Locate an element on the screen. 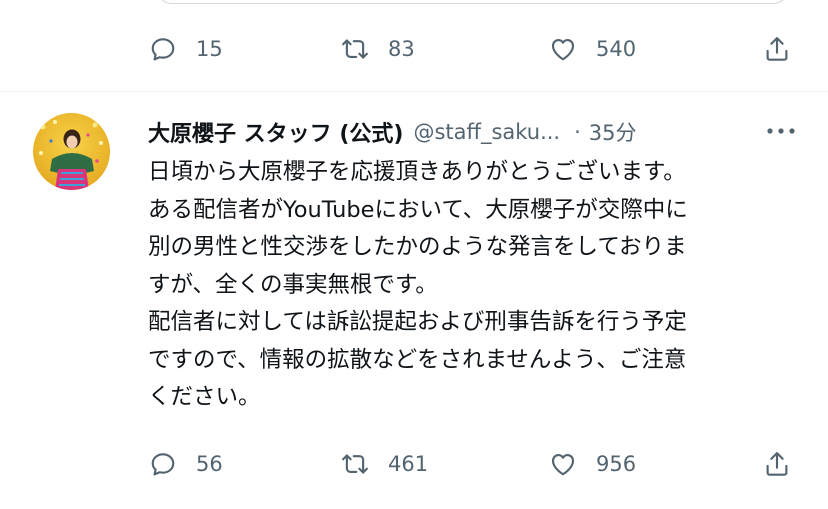  author-name: 大原櫻子 スタッフ (公式) is located at coordinates (275, 132).